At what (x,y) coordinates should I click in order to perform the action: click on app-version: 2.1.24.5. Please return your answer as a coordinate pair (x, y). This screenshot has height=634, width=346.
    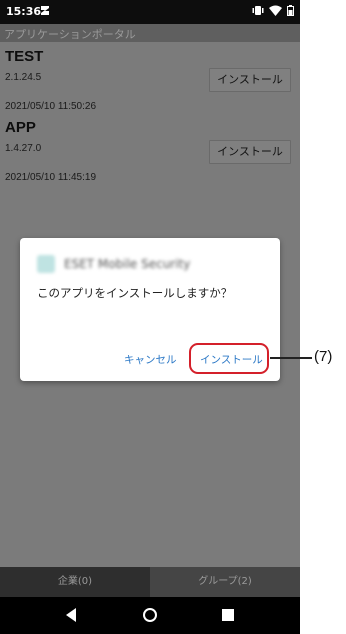
    Looking at the image, I should click on (23, 77).